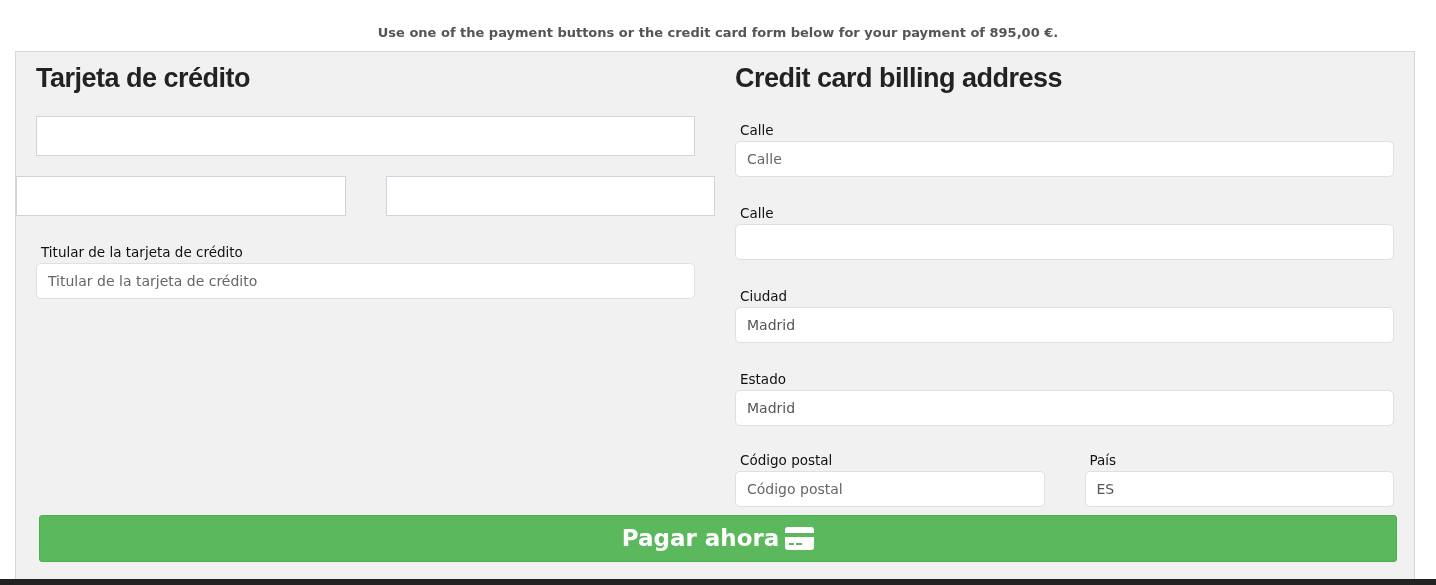 The image size is (1436, 585). Describe the element at coordinates (1103, 460) in the screenshot. I see `field-label: País` at that location.